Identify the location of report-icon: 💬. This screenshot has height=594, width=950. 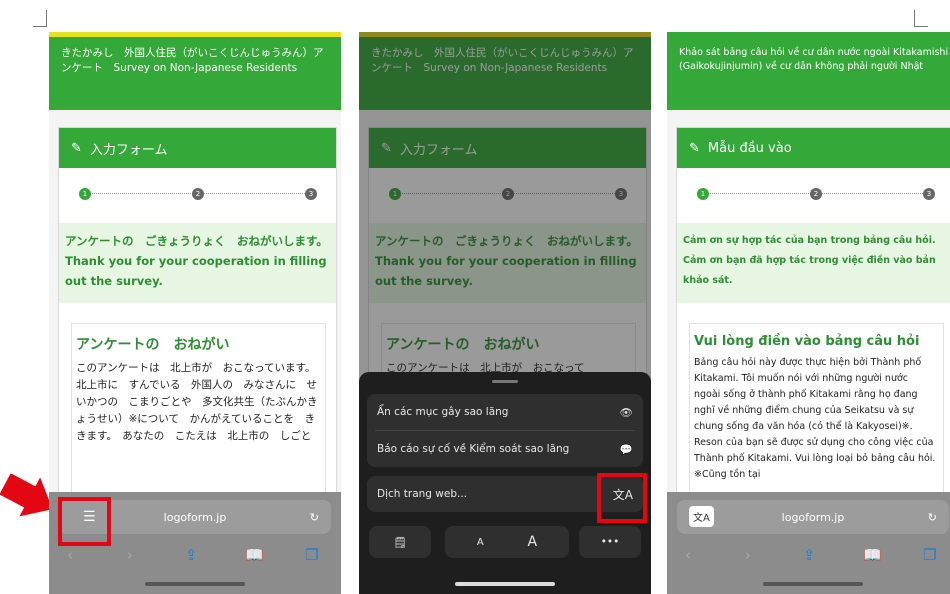
(626, 449).